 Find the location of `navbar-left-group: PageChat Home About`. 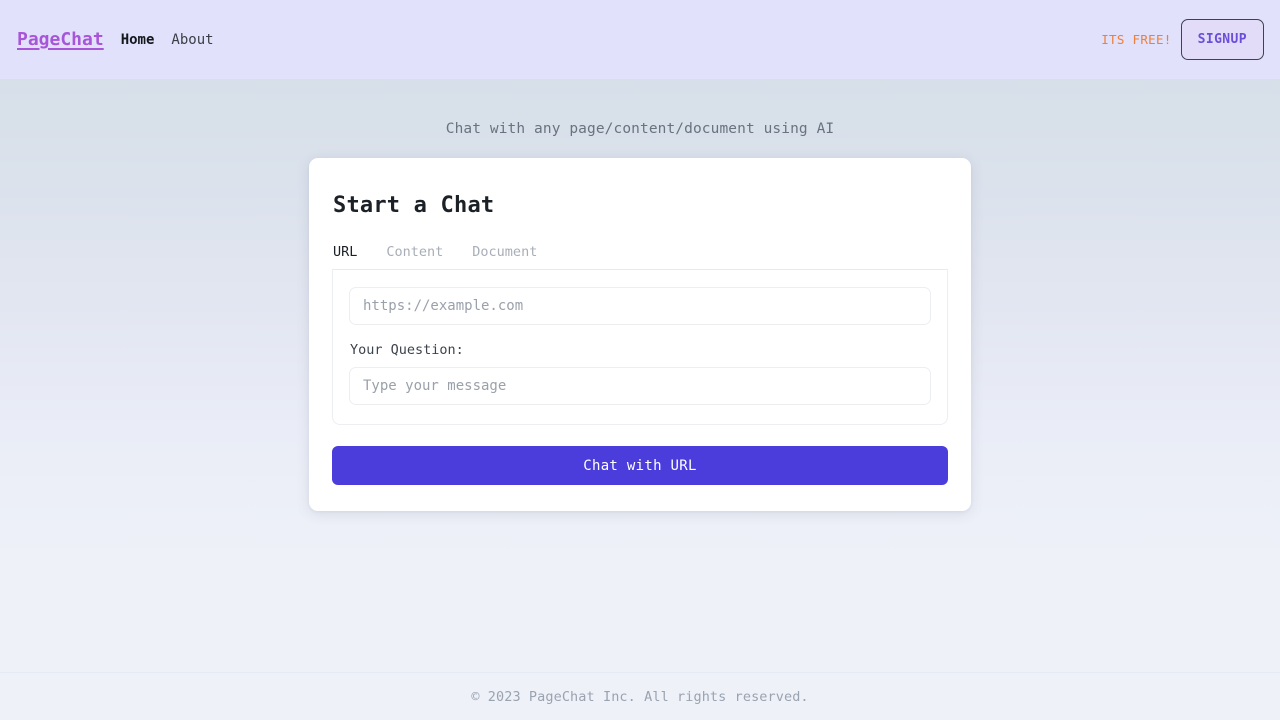

navbar-left-group: PageChat Home About is located at coordinates (115, 39).